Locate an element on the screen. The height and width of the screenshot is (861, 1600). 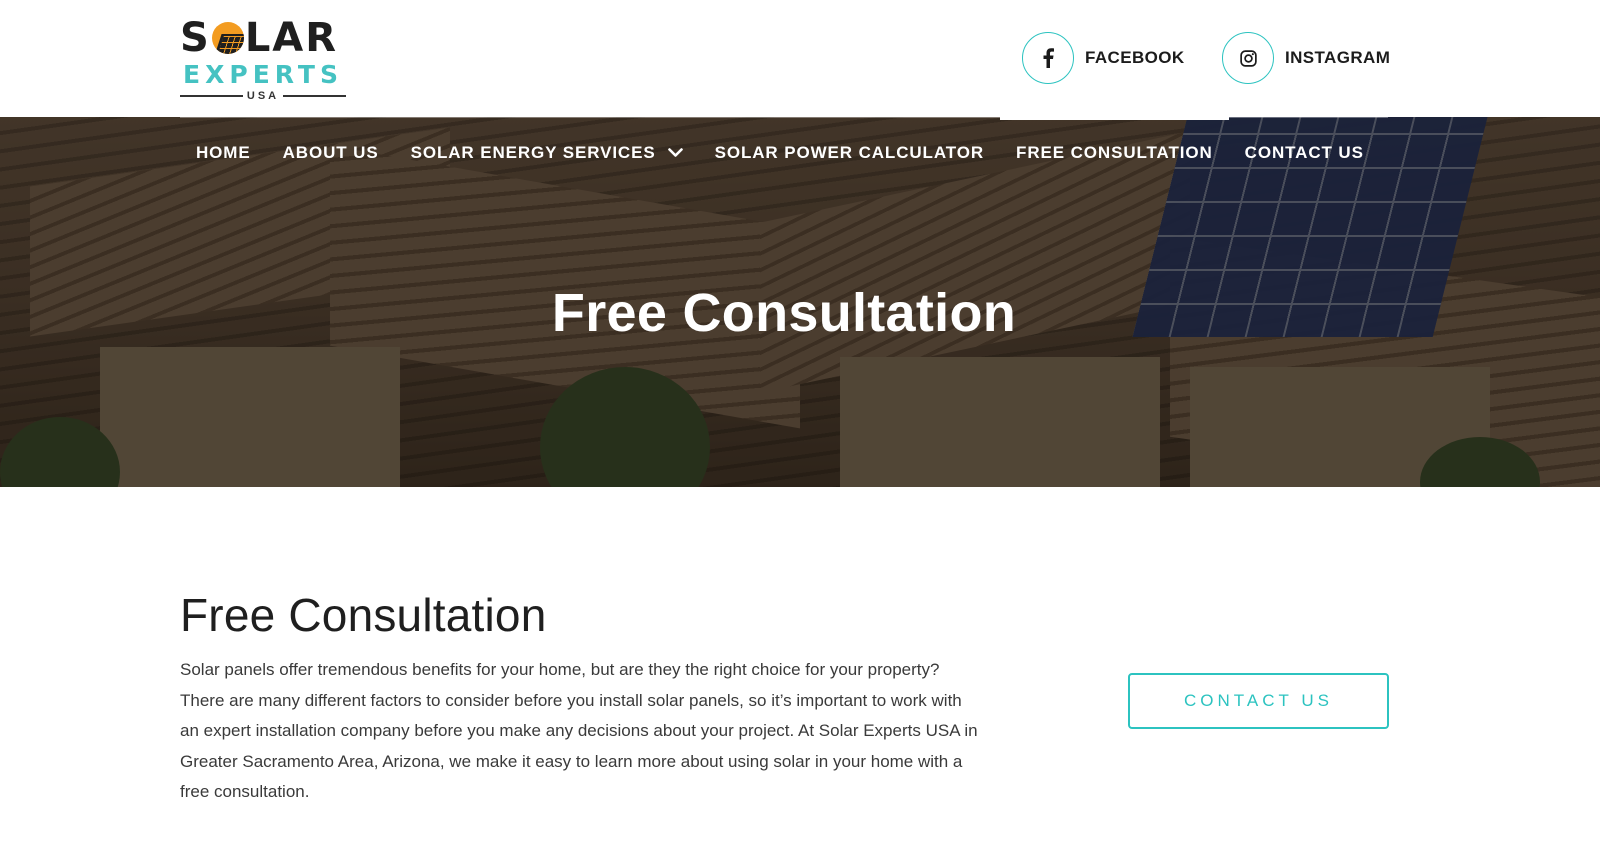
logo-experts: EXPERTS is located at coordinates (263, 74).